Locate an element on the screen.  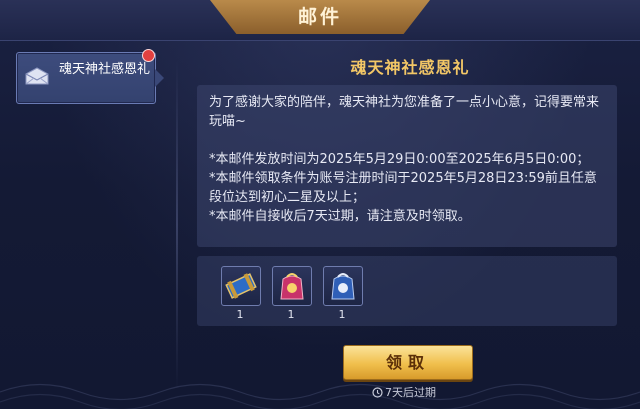
blue-gift-bag-icon is located at coordinates (343, 286).